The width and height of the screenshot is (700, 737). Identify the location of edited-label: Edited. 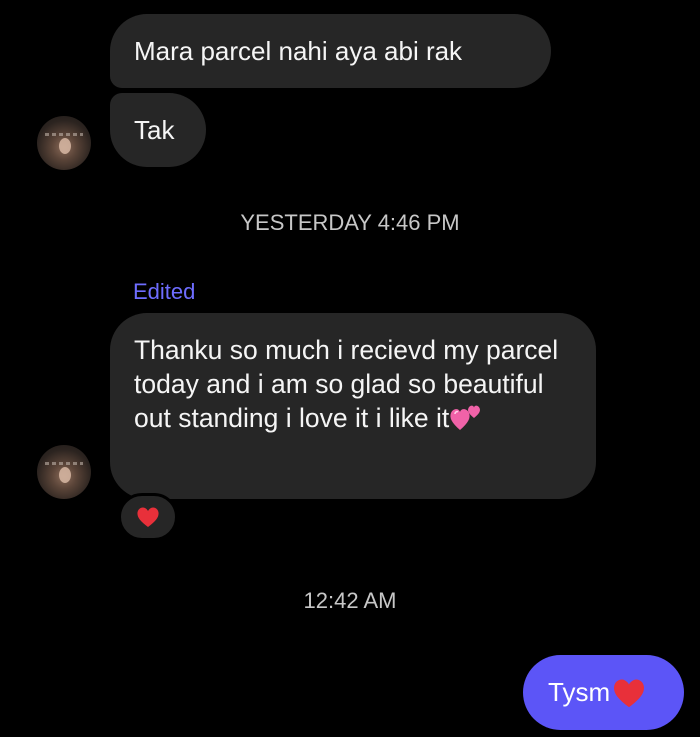
(164, 292).